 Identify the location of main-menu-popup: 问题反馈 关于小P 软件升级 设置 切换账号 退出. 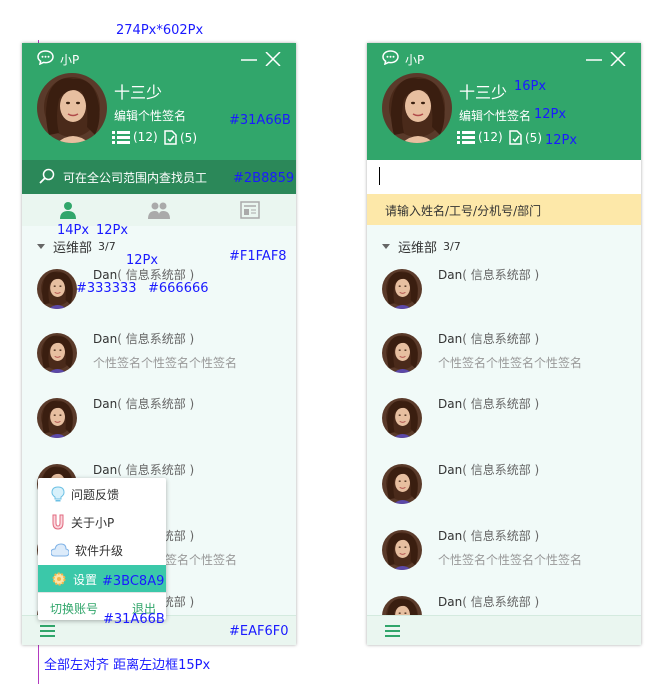
(102, 549).